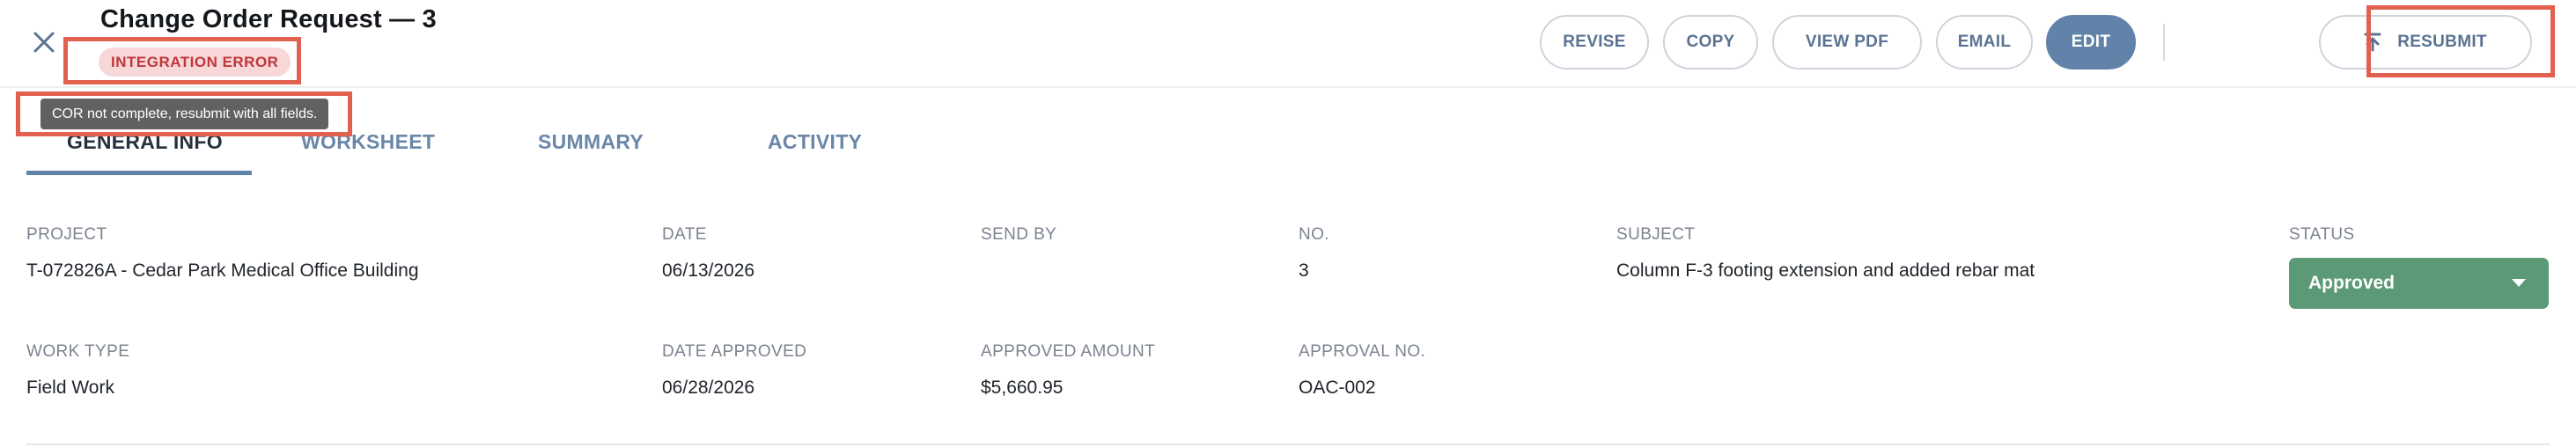  I want to click on tab-worksheet: WORKSHEET, so click(368, 142).